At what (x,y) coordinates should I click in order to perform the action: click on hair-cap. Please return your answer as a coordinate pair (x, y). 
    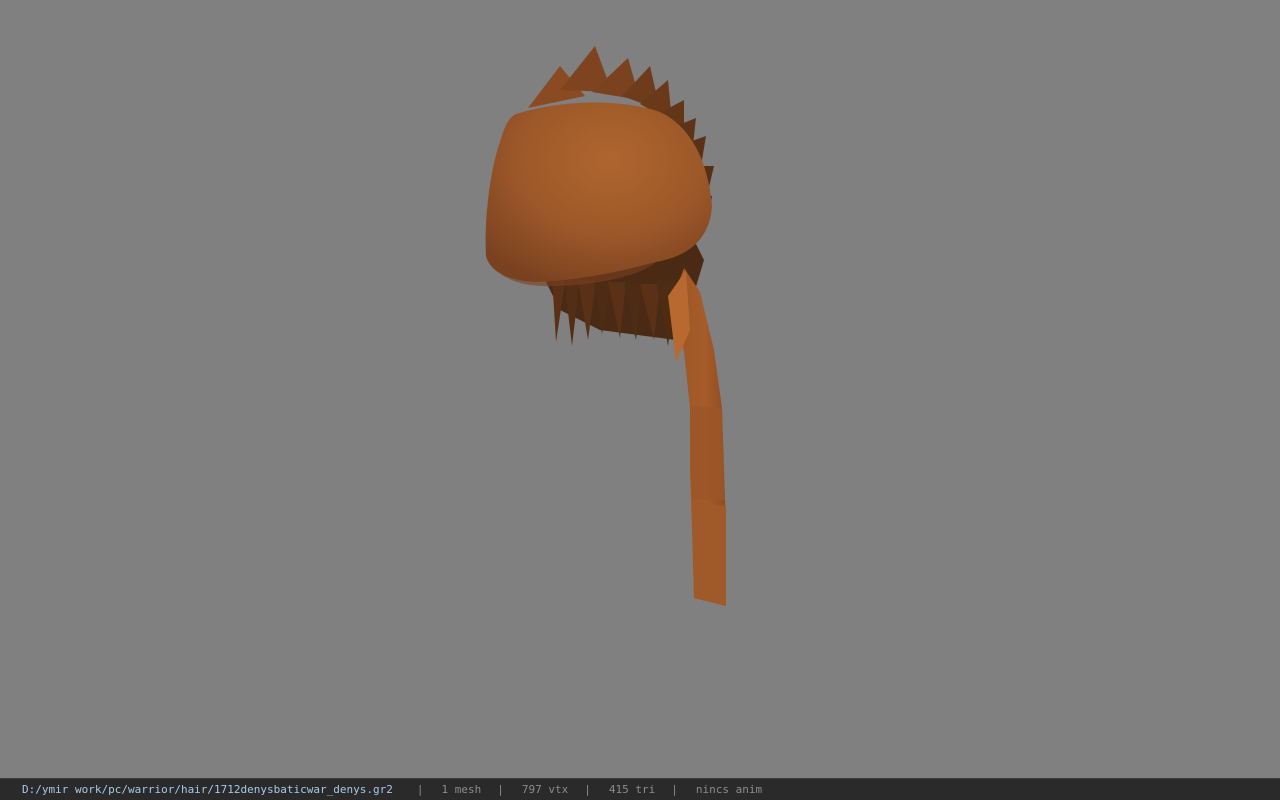
    Looking at the image, I should click on (598, 192).